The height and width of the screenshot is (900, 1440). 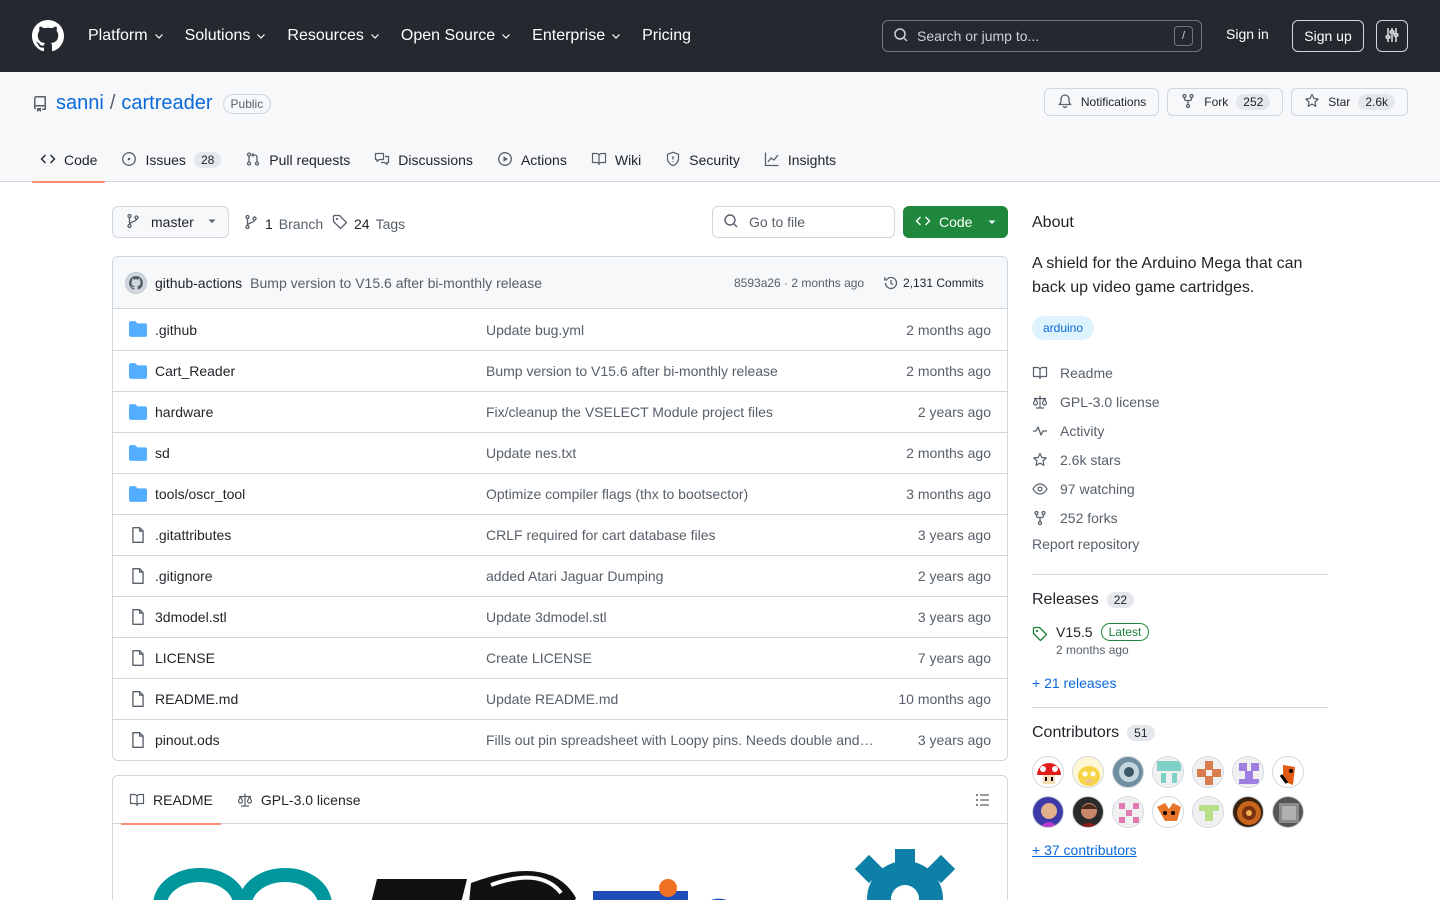 I want to click on releases-heading: Releases 22, so click(x=1180, y=600).